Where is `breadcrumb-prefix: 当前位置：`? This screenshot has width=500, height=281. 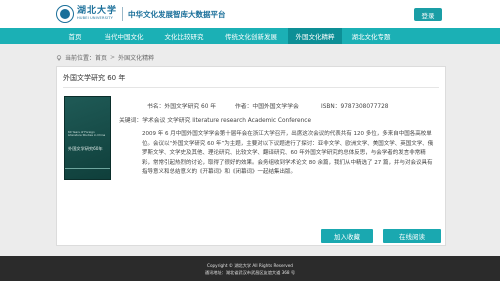
breadcrumb-prefix: 当前位置： is located at coordinates (80, 58).